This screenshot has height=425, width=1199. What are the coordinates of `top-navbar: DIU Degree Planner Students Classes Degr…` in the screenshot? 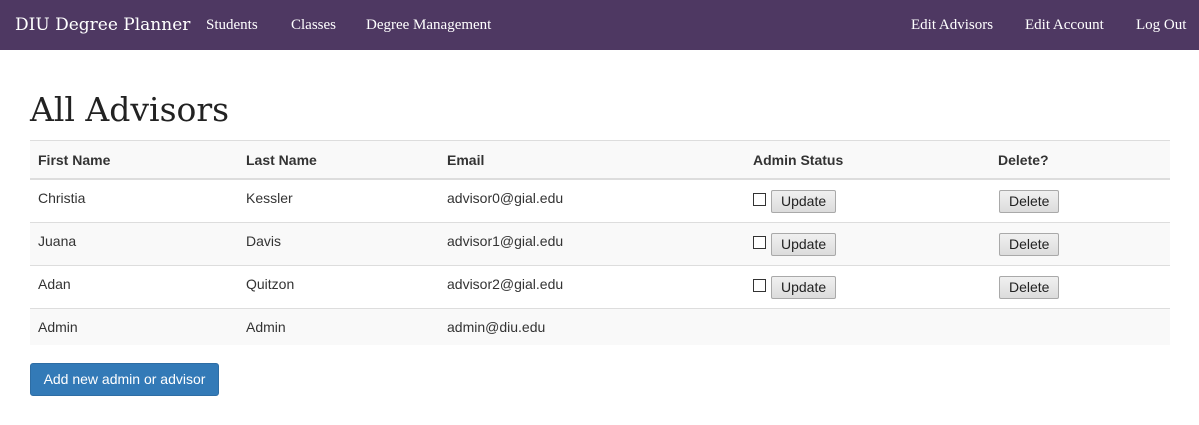 It's located at (599, 25).